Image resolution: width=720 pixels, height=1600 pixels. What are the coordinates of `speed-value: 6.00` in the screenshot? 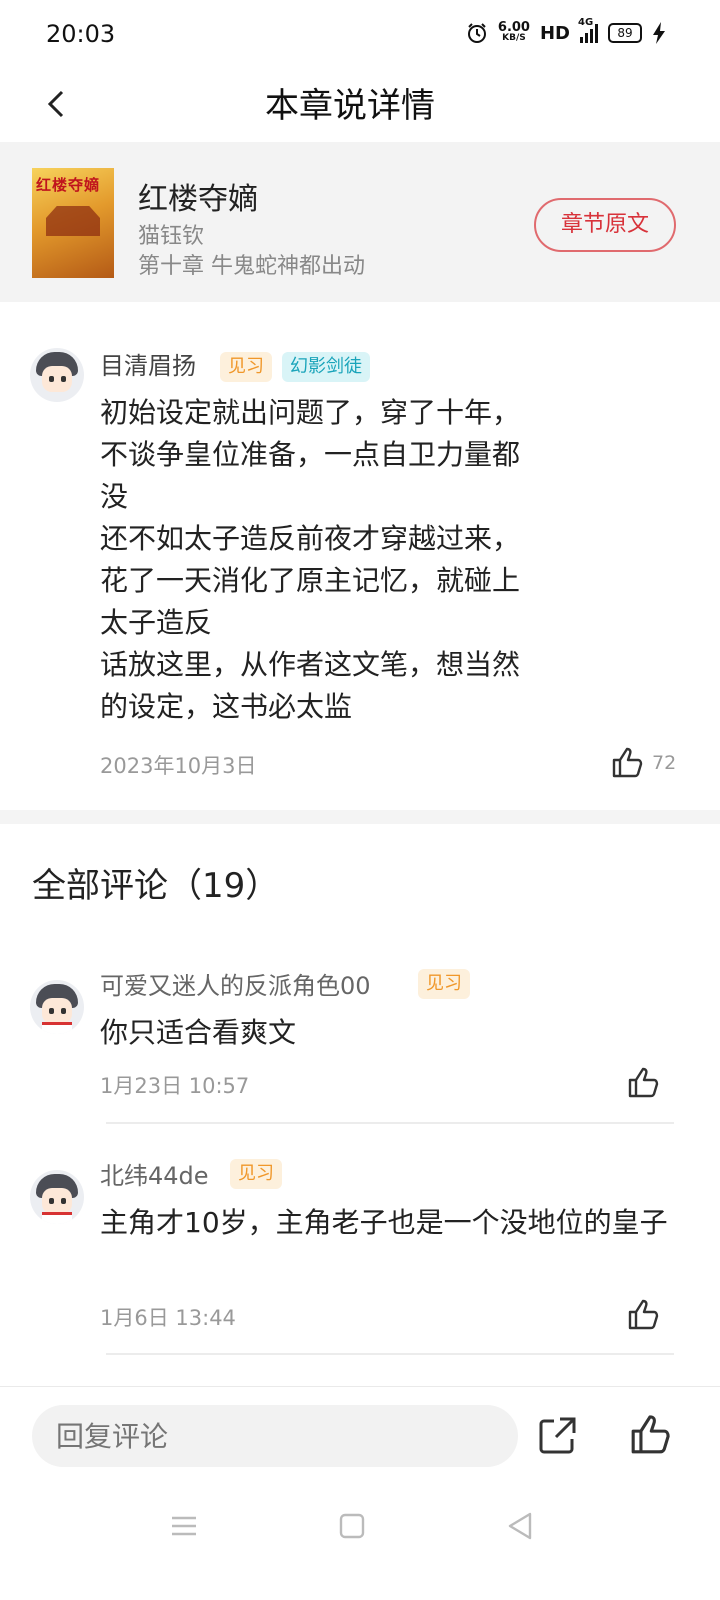 It's located at (513, 27).